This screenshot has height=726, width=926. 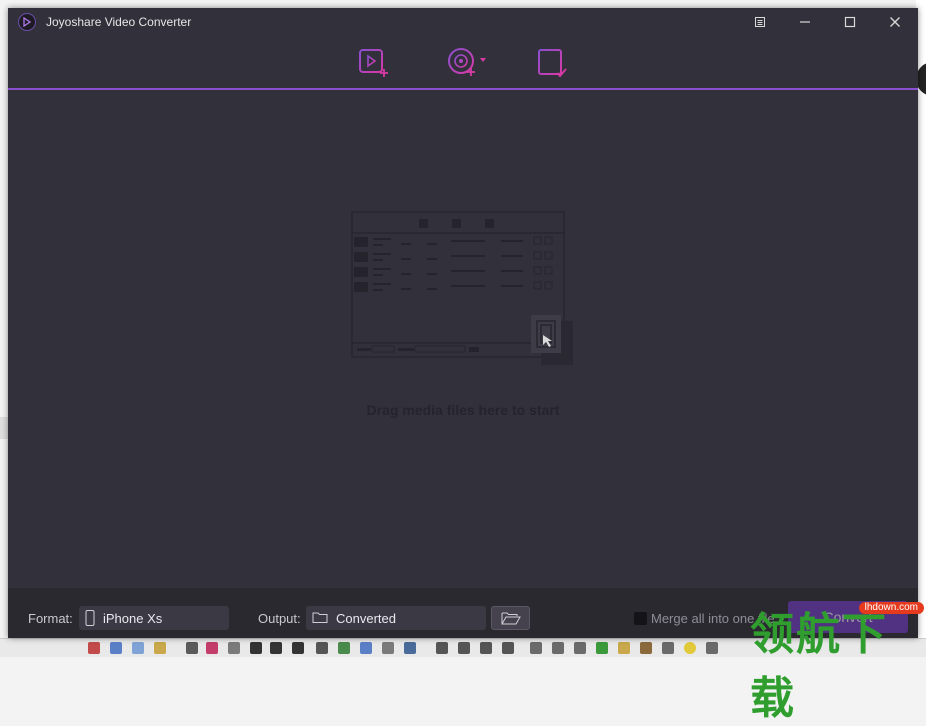 What do you see at coordinates (279, 618) in the screenshot?
I see `output-label: Output:` at bounding box center [279, 618].